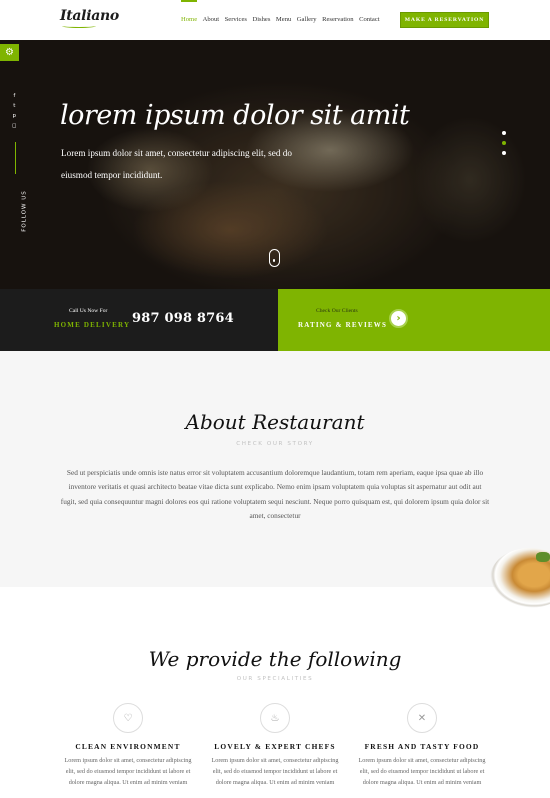 This screenshot has height=798, width=550. Describe the element at coordinates (444, 20) in the screenshot. I see `make-reservation-button: MAKE A RESERVATION` at that location.